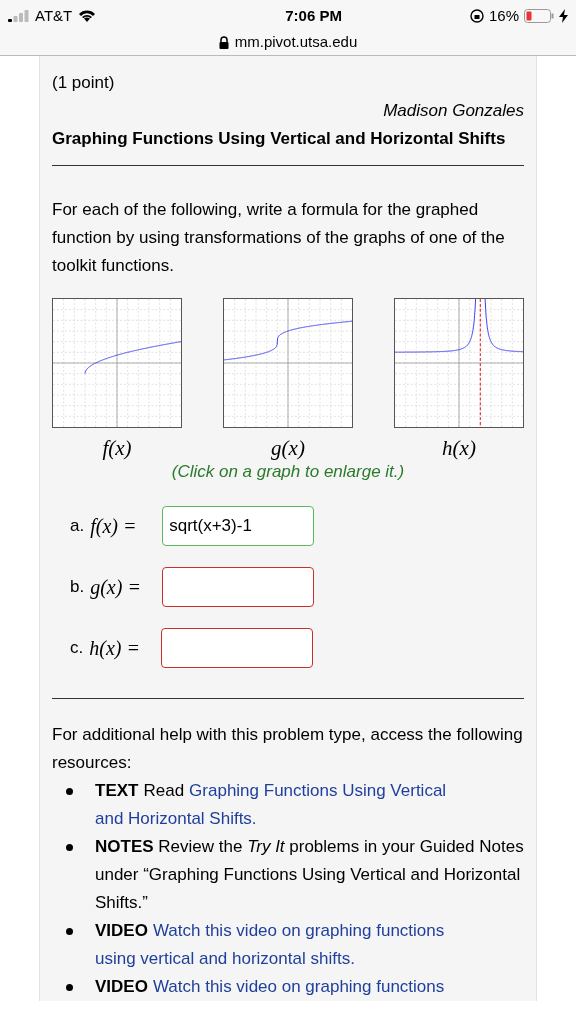  What do you see at coordinates (115, 649) in the screenshot?
I see `function-name: h(x) =` at bounding box center [115, 649].